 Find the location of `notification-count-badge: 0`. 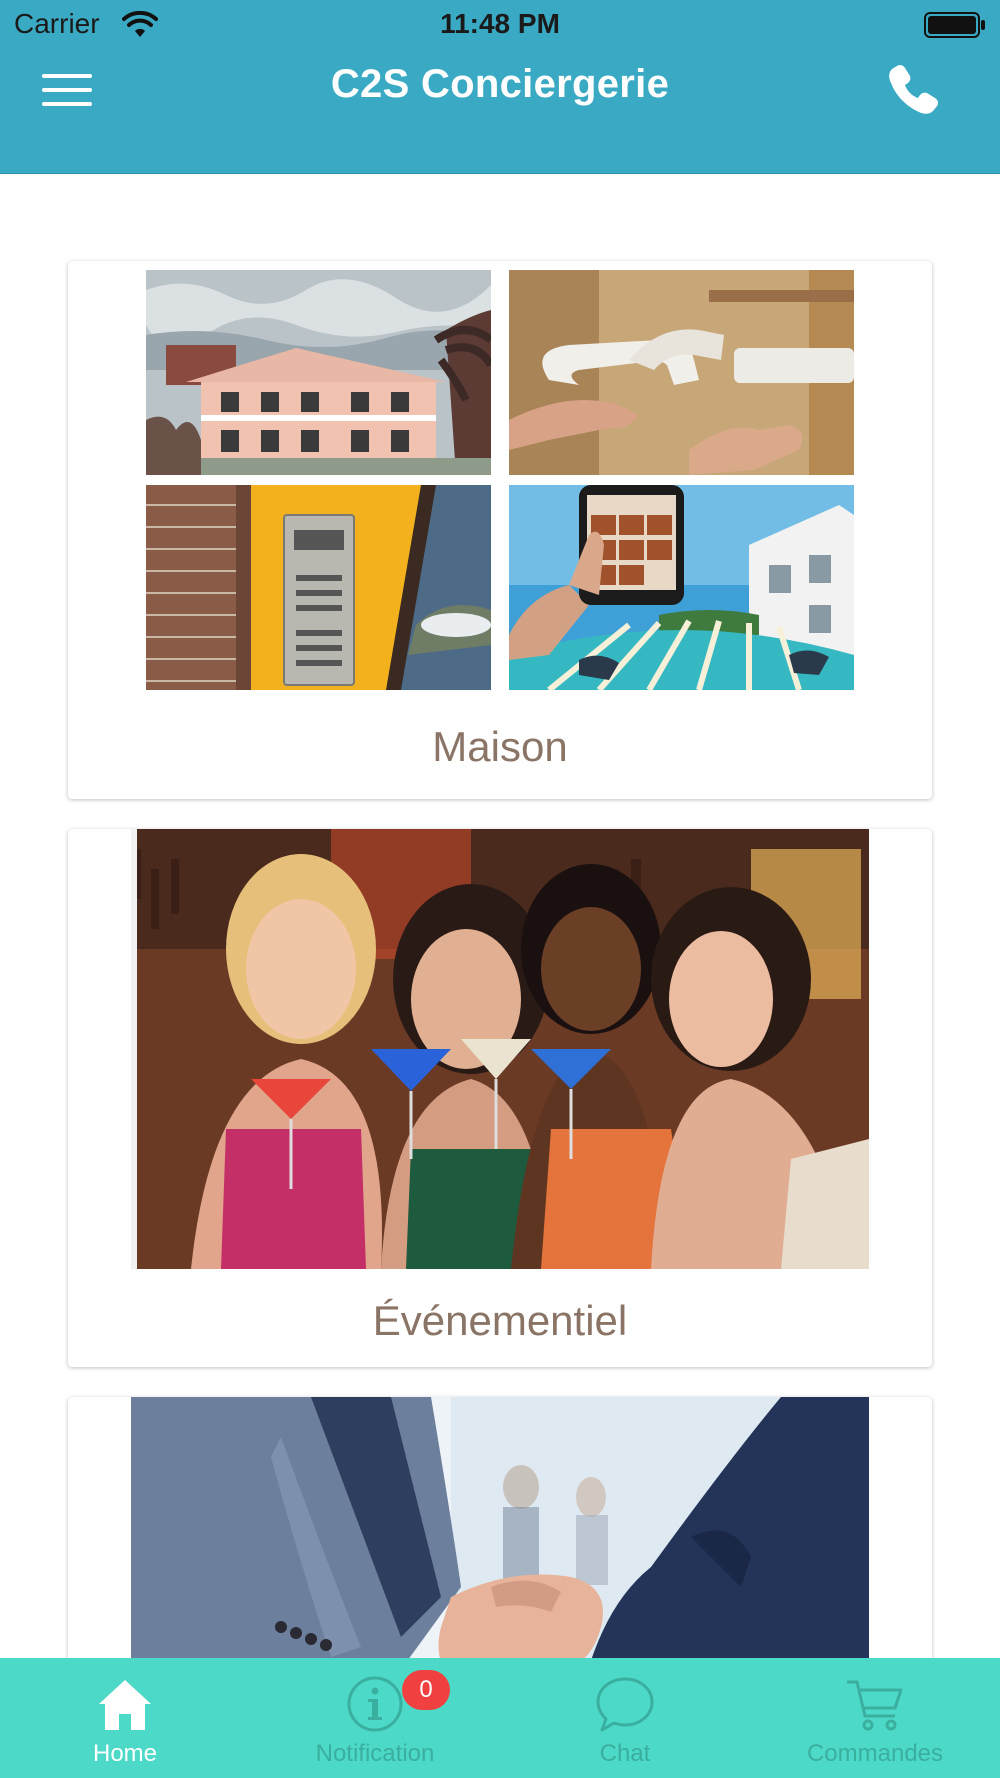

notification-count-badge: 0 is located at coordinates (426, 1690).